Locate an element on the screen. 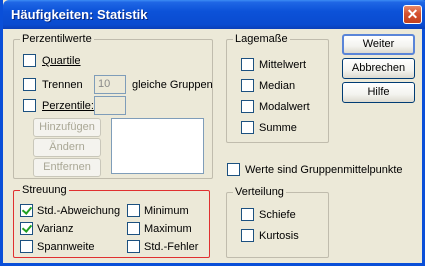  quartile-checkbox is located at coordinates (29, 60).